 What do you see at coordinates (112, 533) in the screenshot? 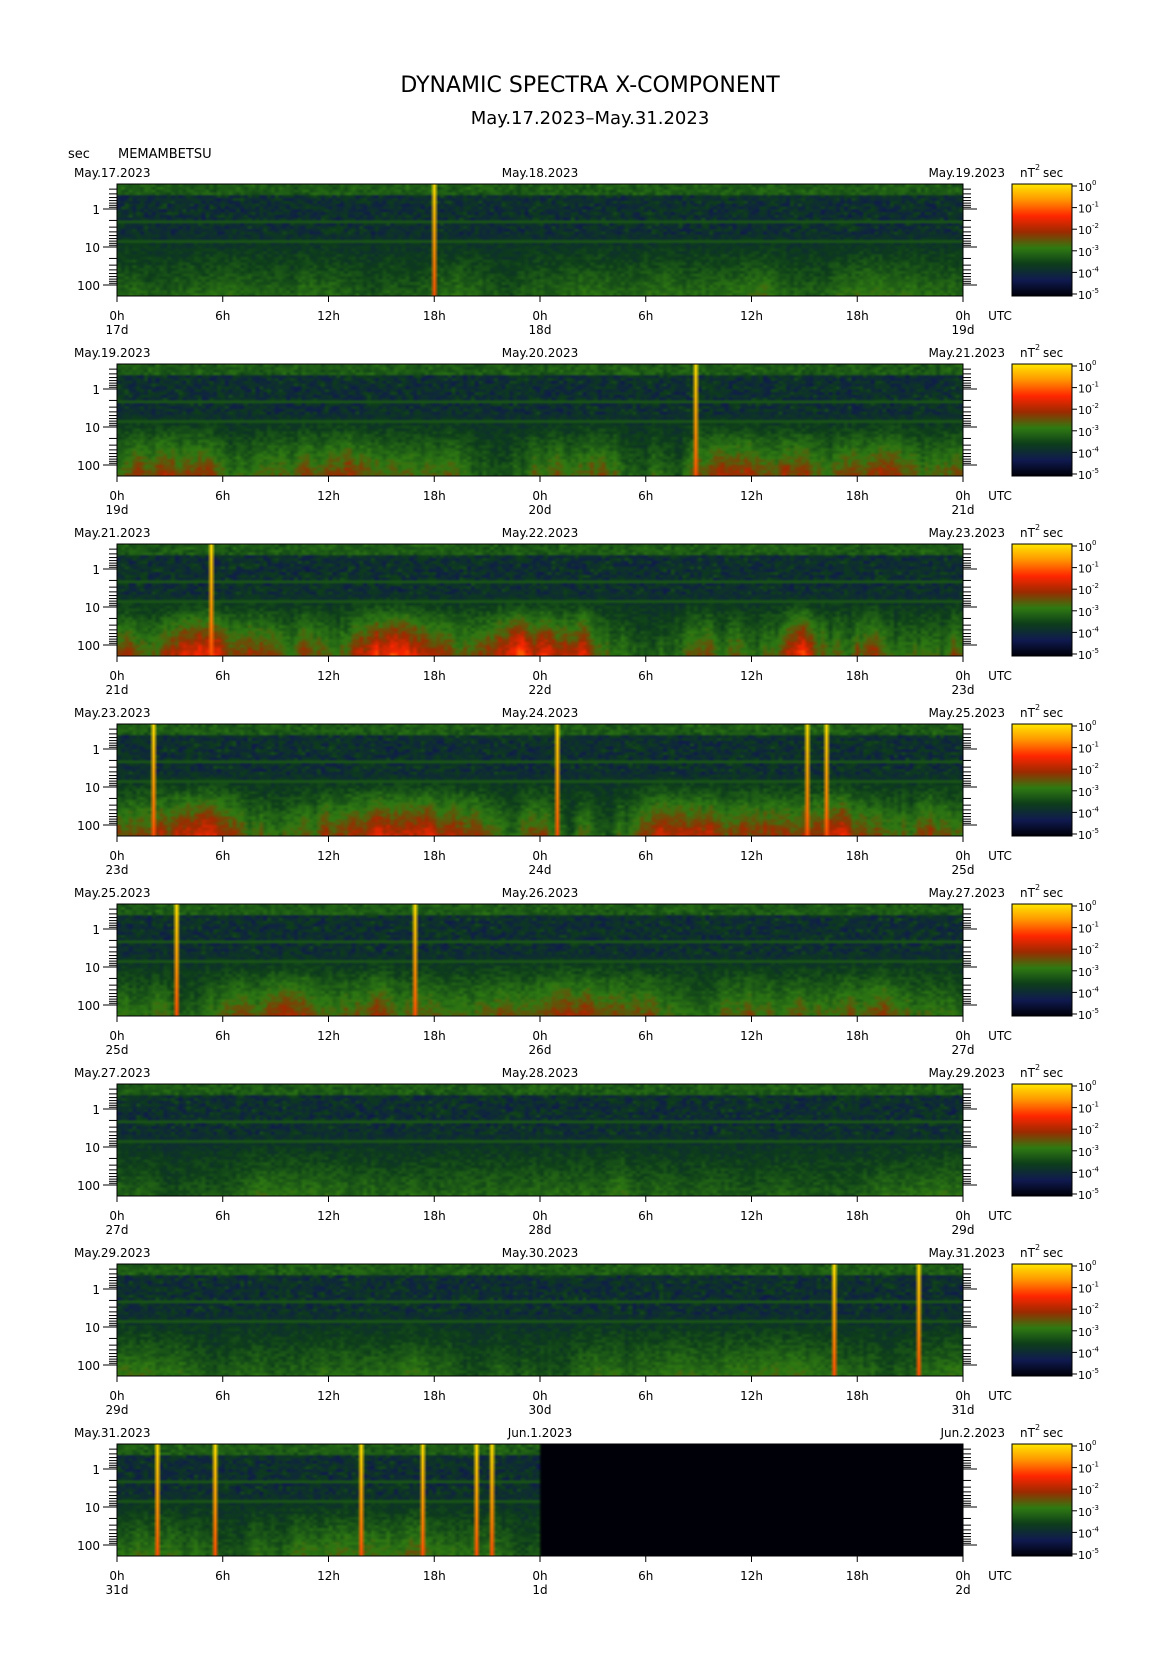
I see `panel-start-date: May.21.2023` at bounding box center [112, 533].